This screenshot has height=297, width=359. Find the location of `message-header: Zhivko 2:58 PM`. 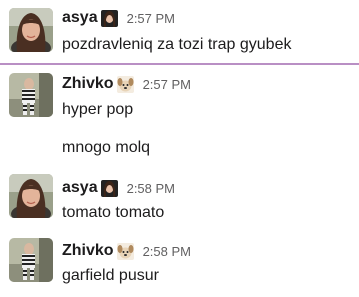

message-header: Zhivko 2:58 PM is located at coordinates (126, 251).